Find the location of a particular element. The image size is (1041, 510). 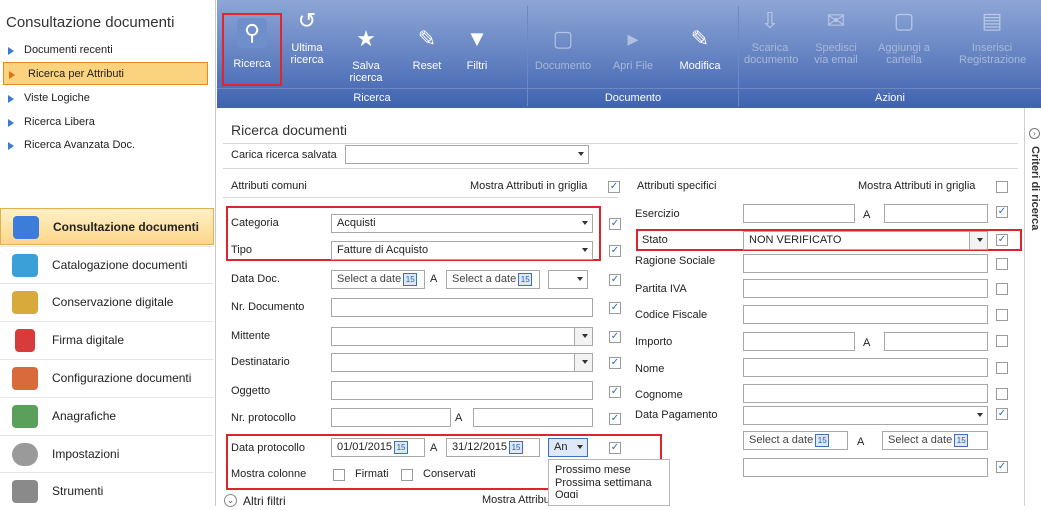

side-tab-label: Criteri di ricerca is located at coordinates (1035, 188).